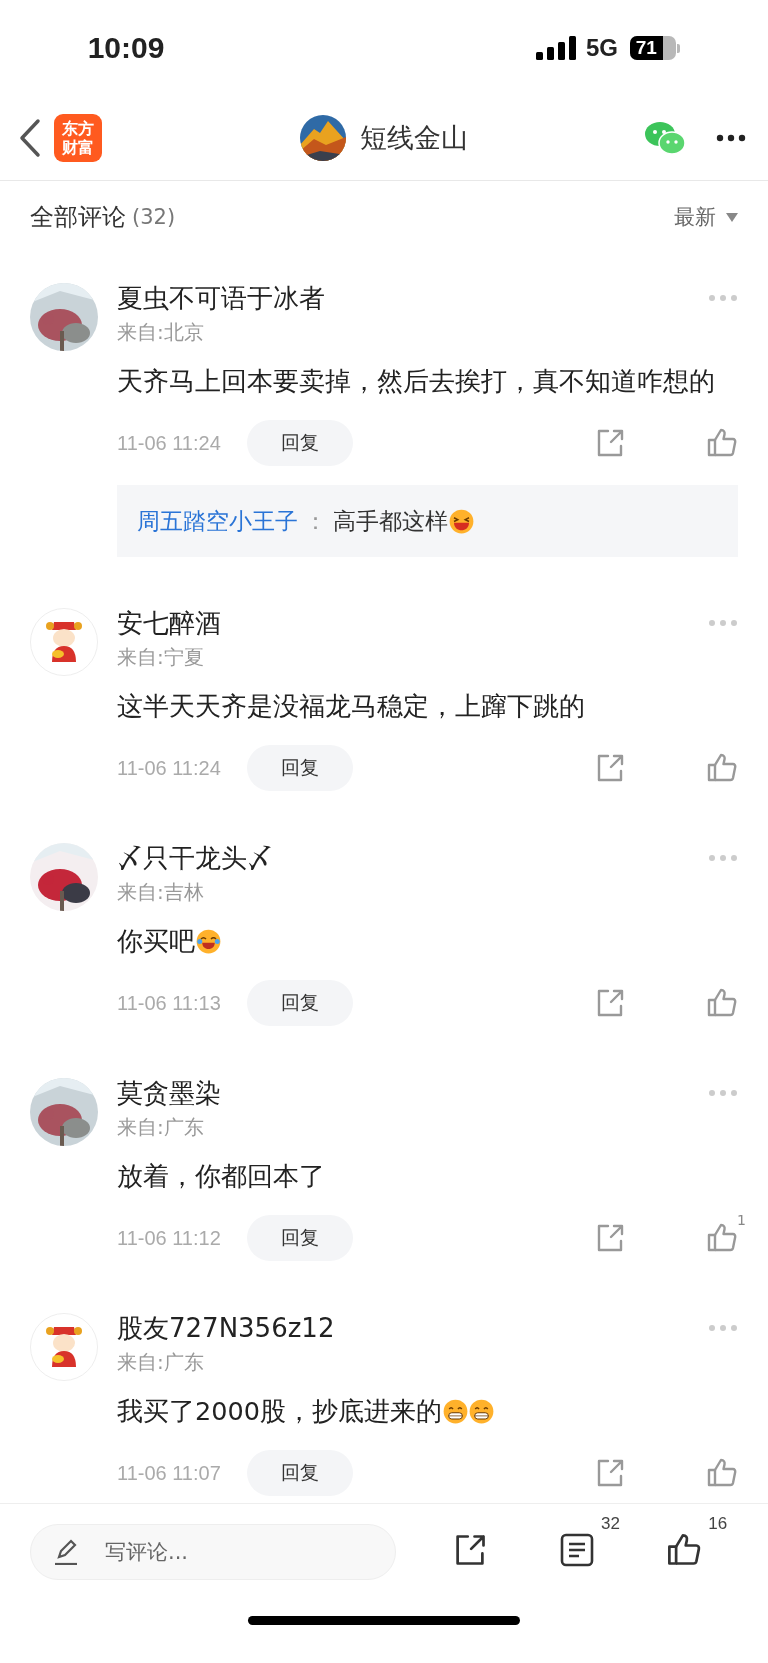 This screenshot has height=1663, width=768. What do you see at coordinates (412, 1093) in the screenshot?
I see `username: 莫贪墨染` at bounding box center [412, 1093].